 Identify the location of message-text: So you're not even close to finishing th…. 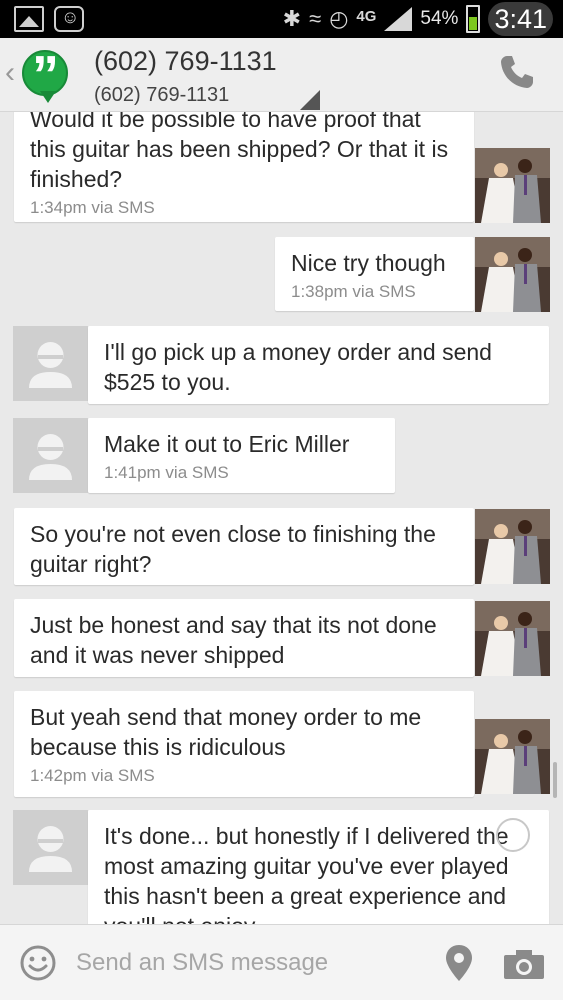
(233, 549).